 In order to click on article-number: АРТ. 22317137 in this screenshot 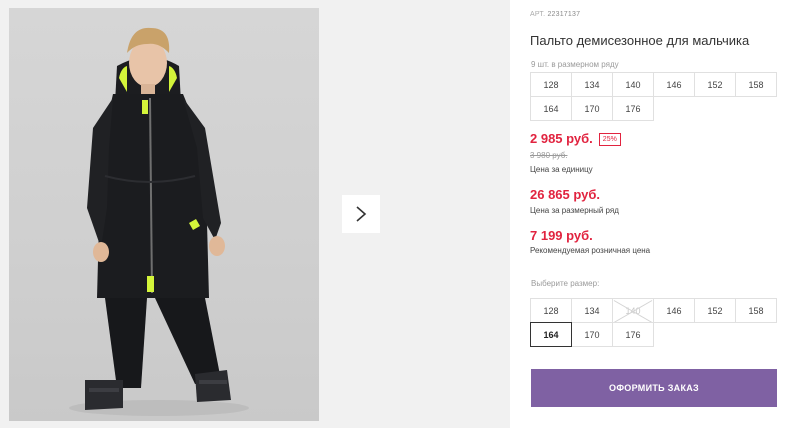, I will do `click(555, 14)`.